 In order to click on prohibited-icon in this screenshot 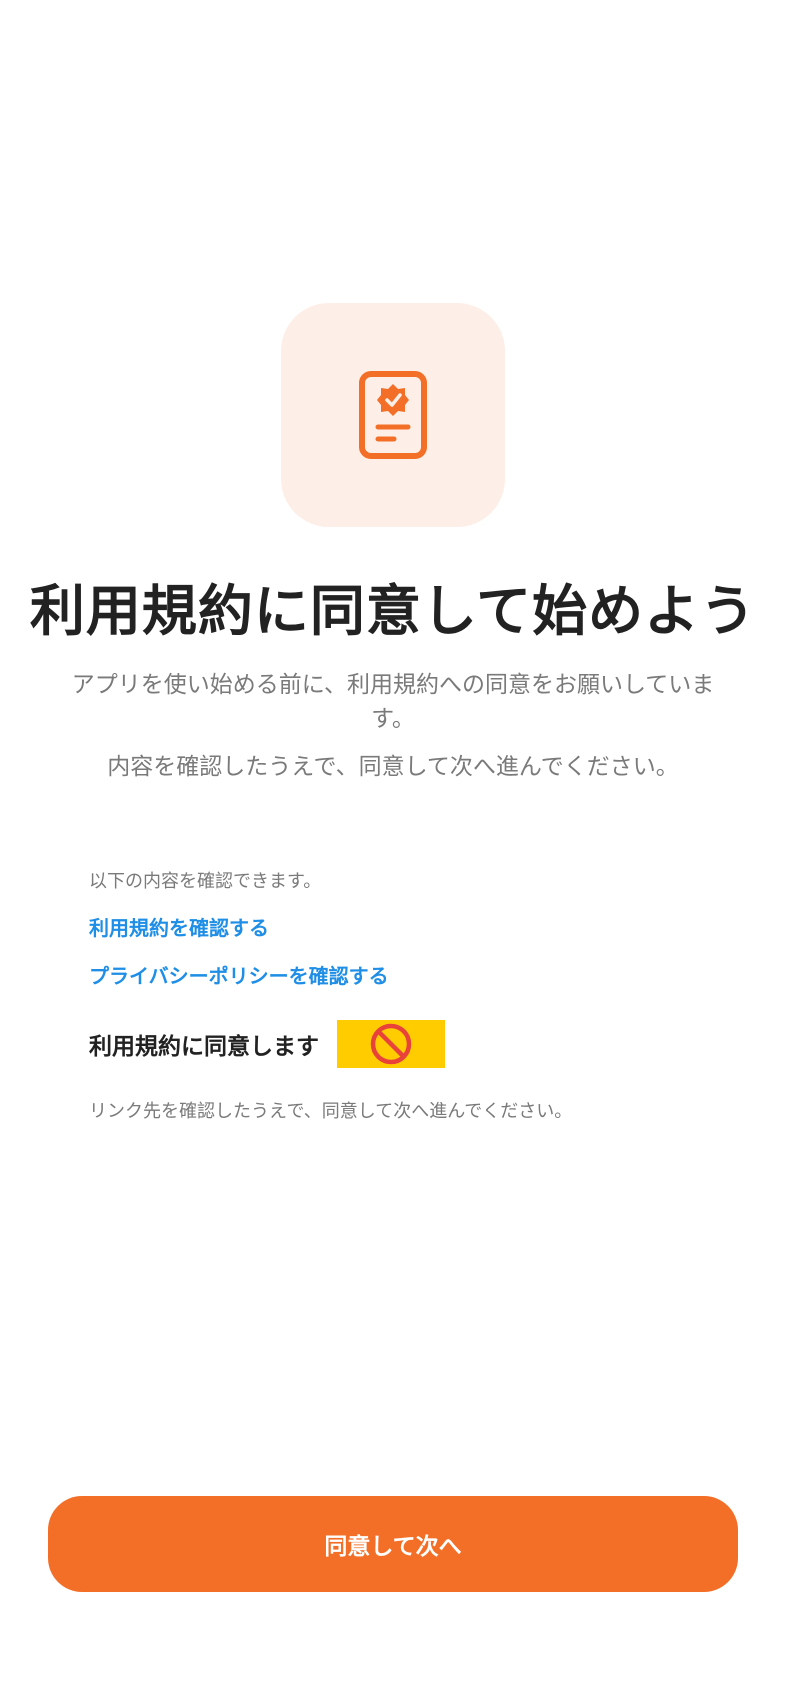, I will do `click(391, 1044)`.